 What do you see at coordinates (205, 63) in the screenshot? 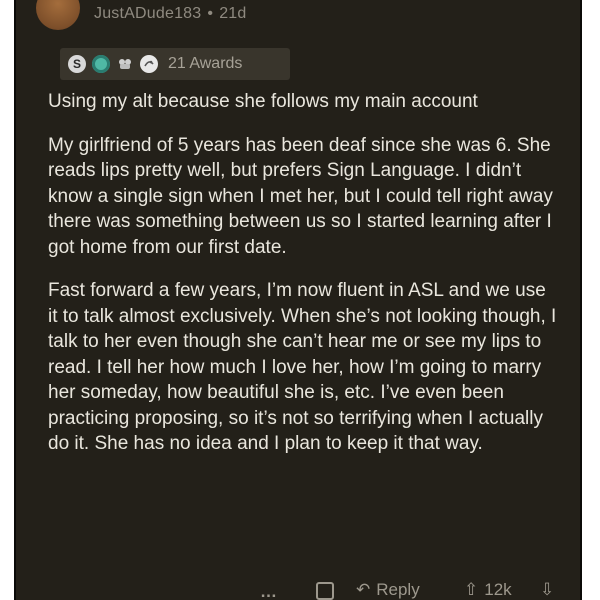
I see `awards-count: 21 Awards` at bounding box center [205, 63].